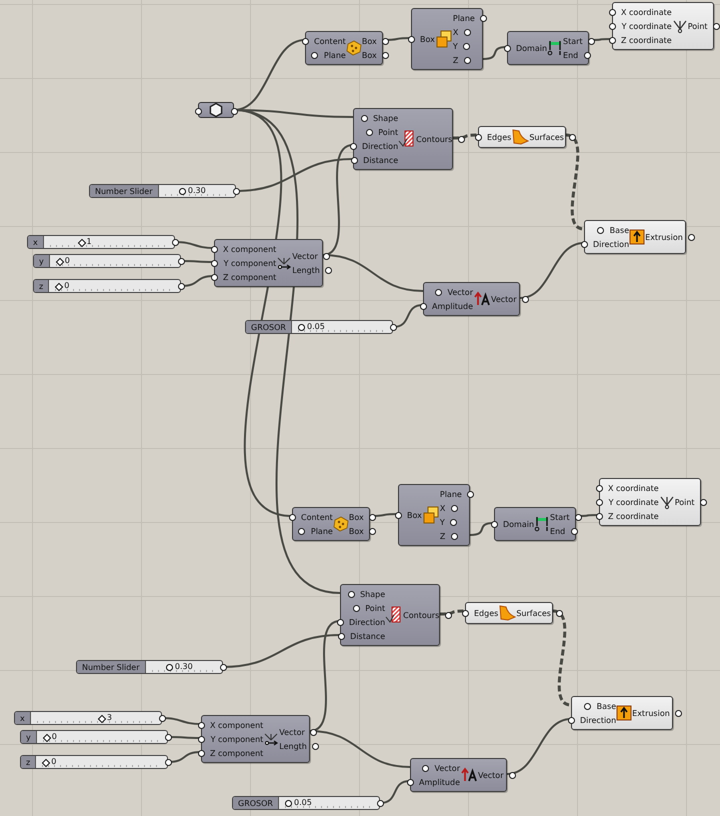 This screenshot has width=720, height=816. Describe the element at coordinates (570, 55) in the screenshot. I see `output-label: End` at that location.